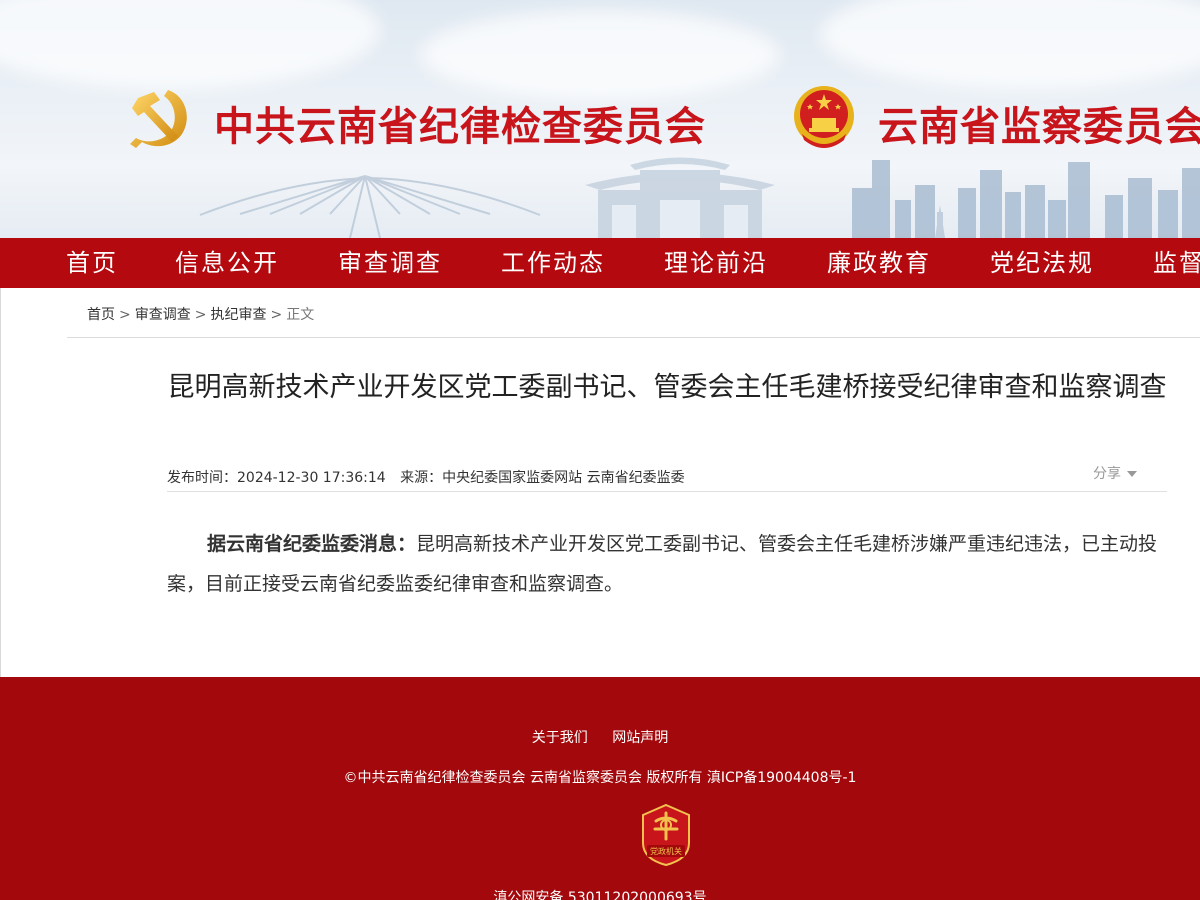 This screenshot has height=900, width=1200. Describe the element at coordinates (667, 387) in the screenshot. I see `article-title: 昆明高新技术产业开发区党工委副书记、管委会主任毛建桥接受纪律审查和监察调查` at that location.